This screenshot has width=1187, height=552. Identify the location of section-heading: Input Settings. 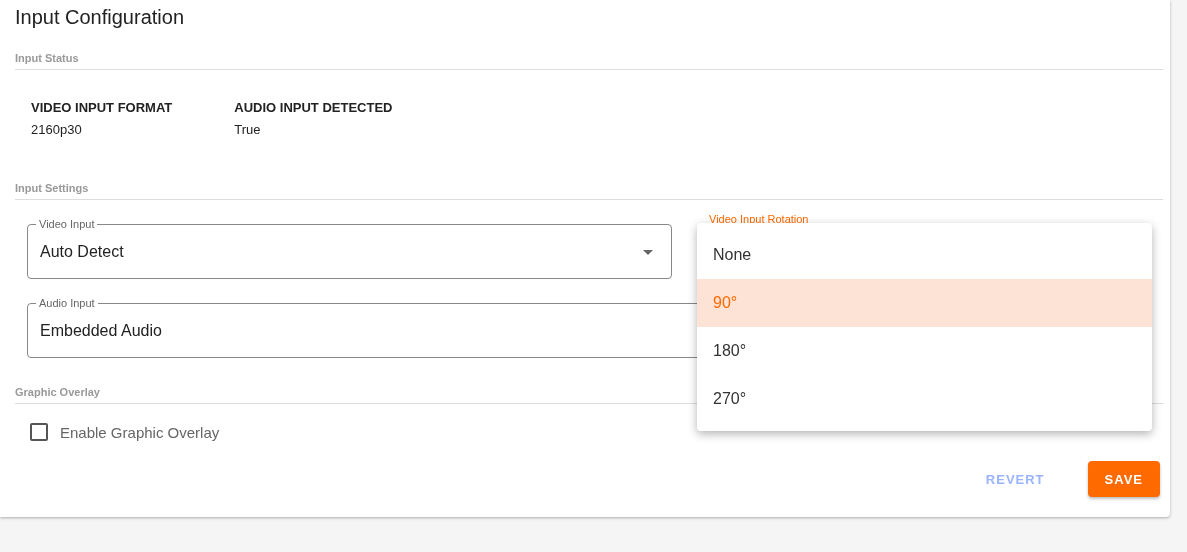
(589, 191).